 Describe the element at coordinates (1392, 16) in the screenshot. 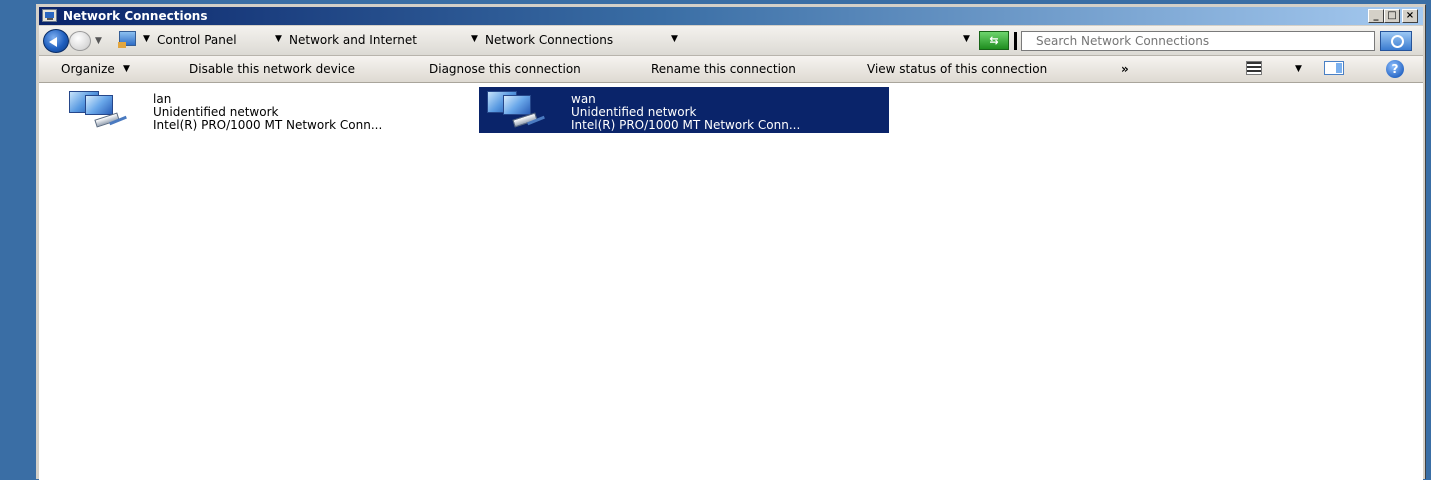

I see `maximize-button: □` at that location.